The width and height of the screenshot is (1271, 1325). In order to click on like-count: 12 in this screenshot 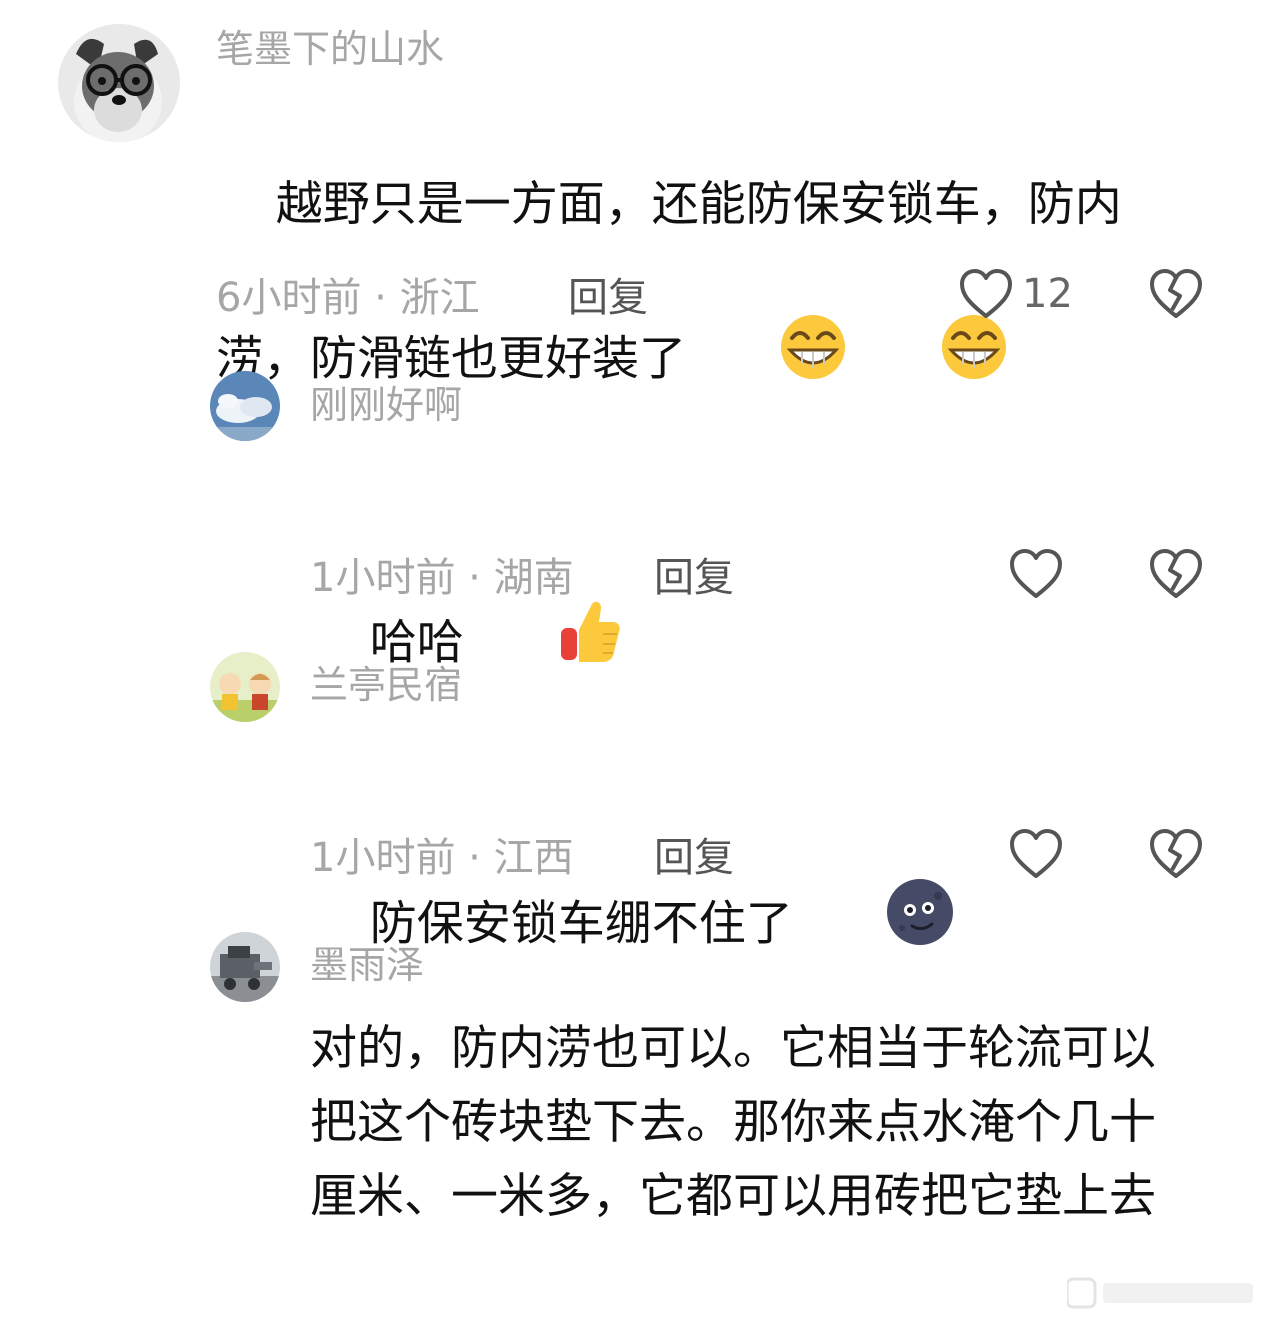, I will do `click(1047, 294)`.